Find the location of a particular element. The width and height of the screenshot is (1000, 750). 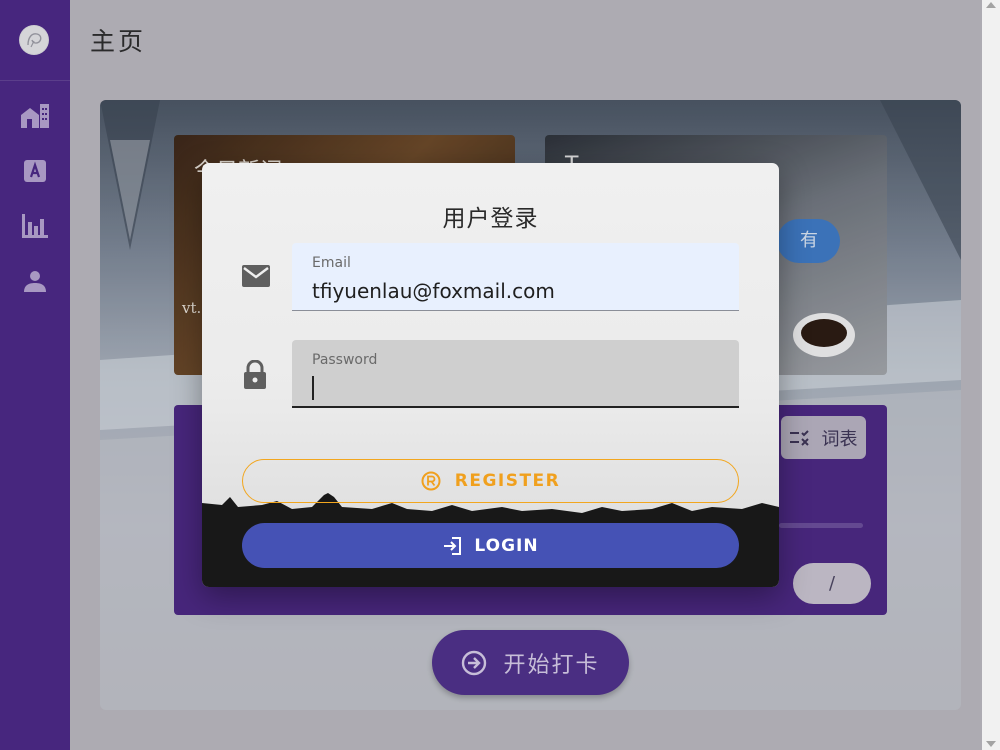

lock-icon is located at coordinates (255, 376).